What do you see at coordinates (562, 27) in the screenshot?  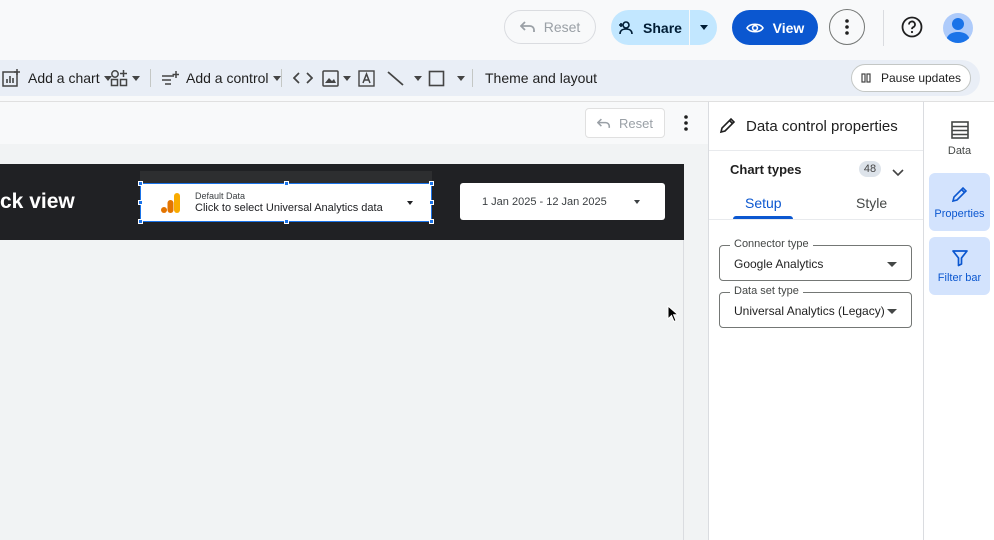 I see `reset-label: Reset` at bounding box center [562, 27].